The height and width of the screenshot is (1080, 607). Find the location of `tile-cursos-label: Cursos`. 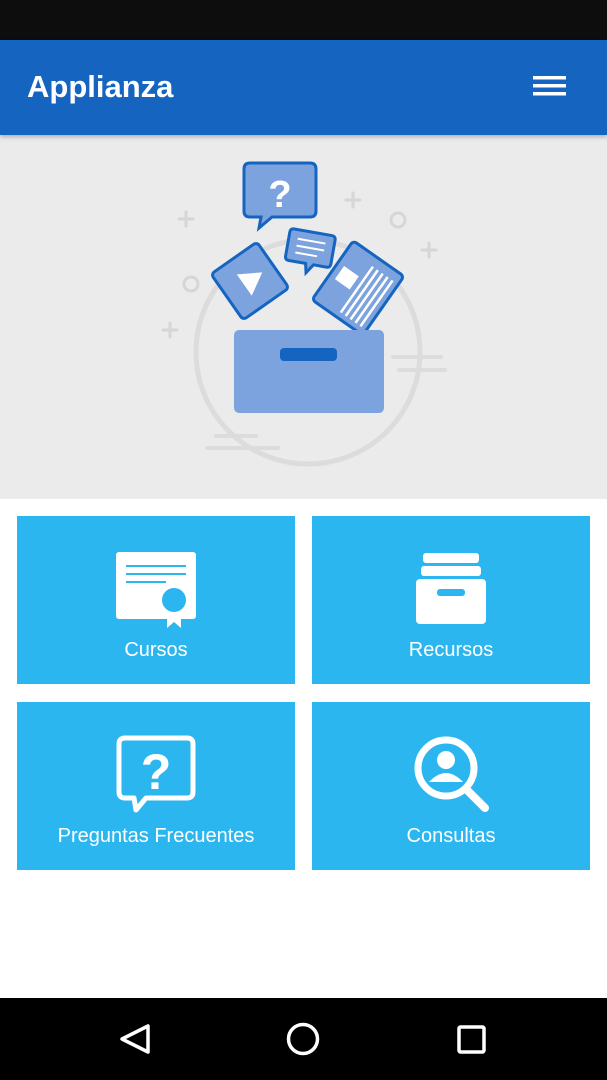

tile-cursos-label: Cursos is located at coordinates (156, 650).